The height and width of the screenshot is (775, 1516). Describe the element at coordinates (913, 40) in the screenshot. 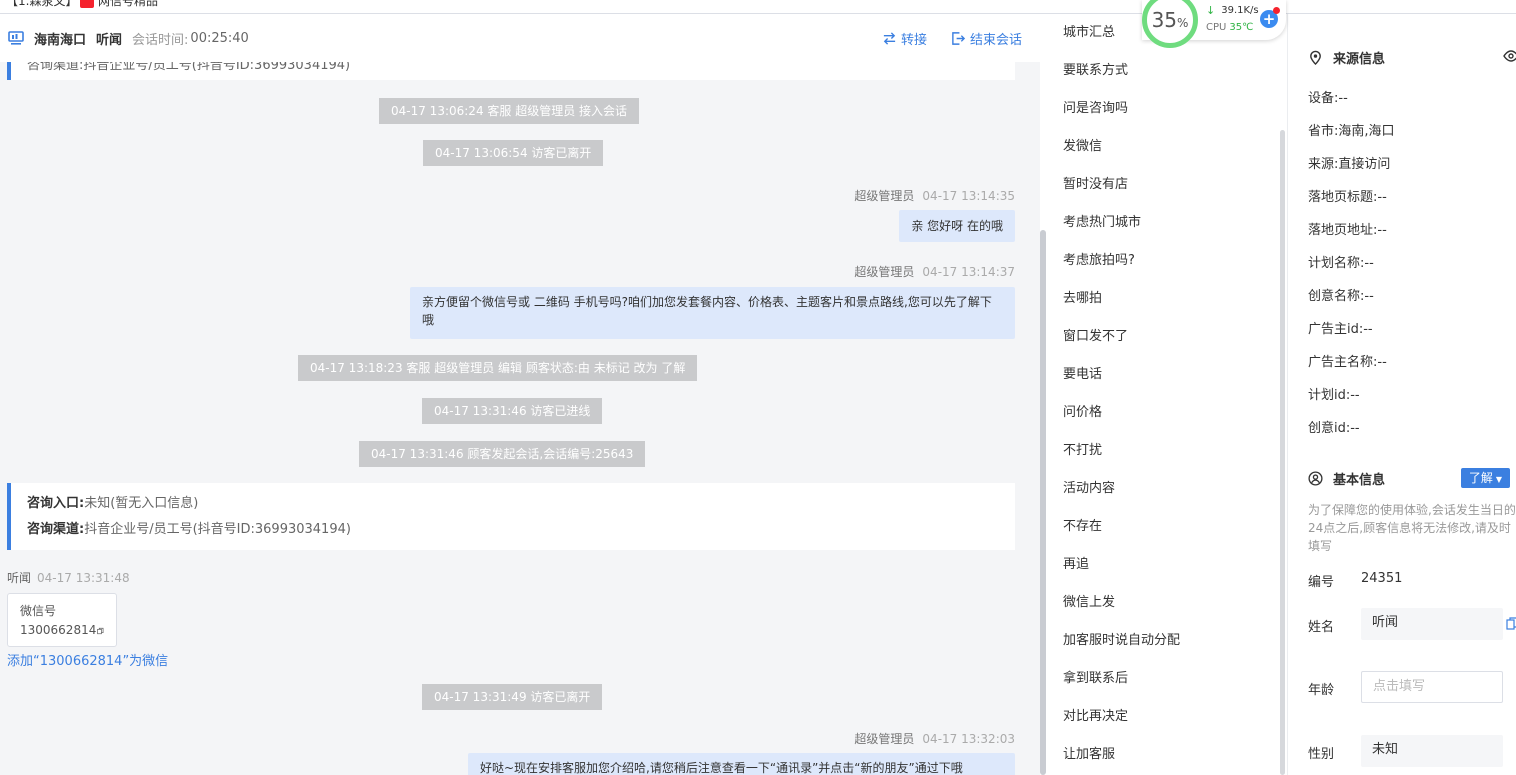

I see `transfer-label: 转接` at that location.